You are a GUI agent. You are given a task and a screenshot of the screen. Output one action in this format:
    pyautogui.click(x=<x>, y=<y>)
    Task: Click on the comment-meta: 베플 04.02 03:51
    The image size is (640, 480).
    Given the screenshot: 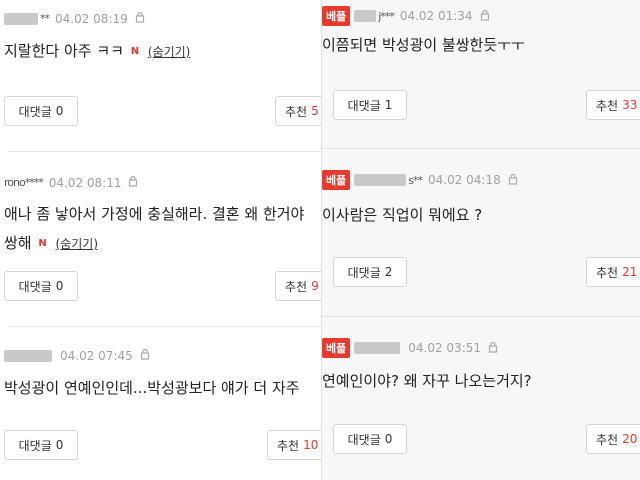 What is the action you would take?
    pyautogui.click(x=410, y=348)
    